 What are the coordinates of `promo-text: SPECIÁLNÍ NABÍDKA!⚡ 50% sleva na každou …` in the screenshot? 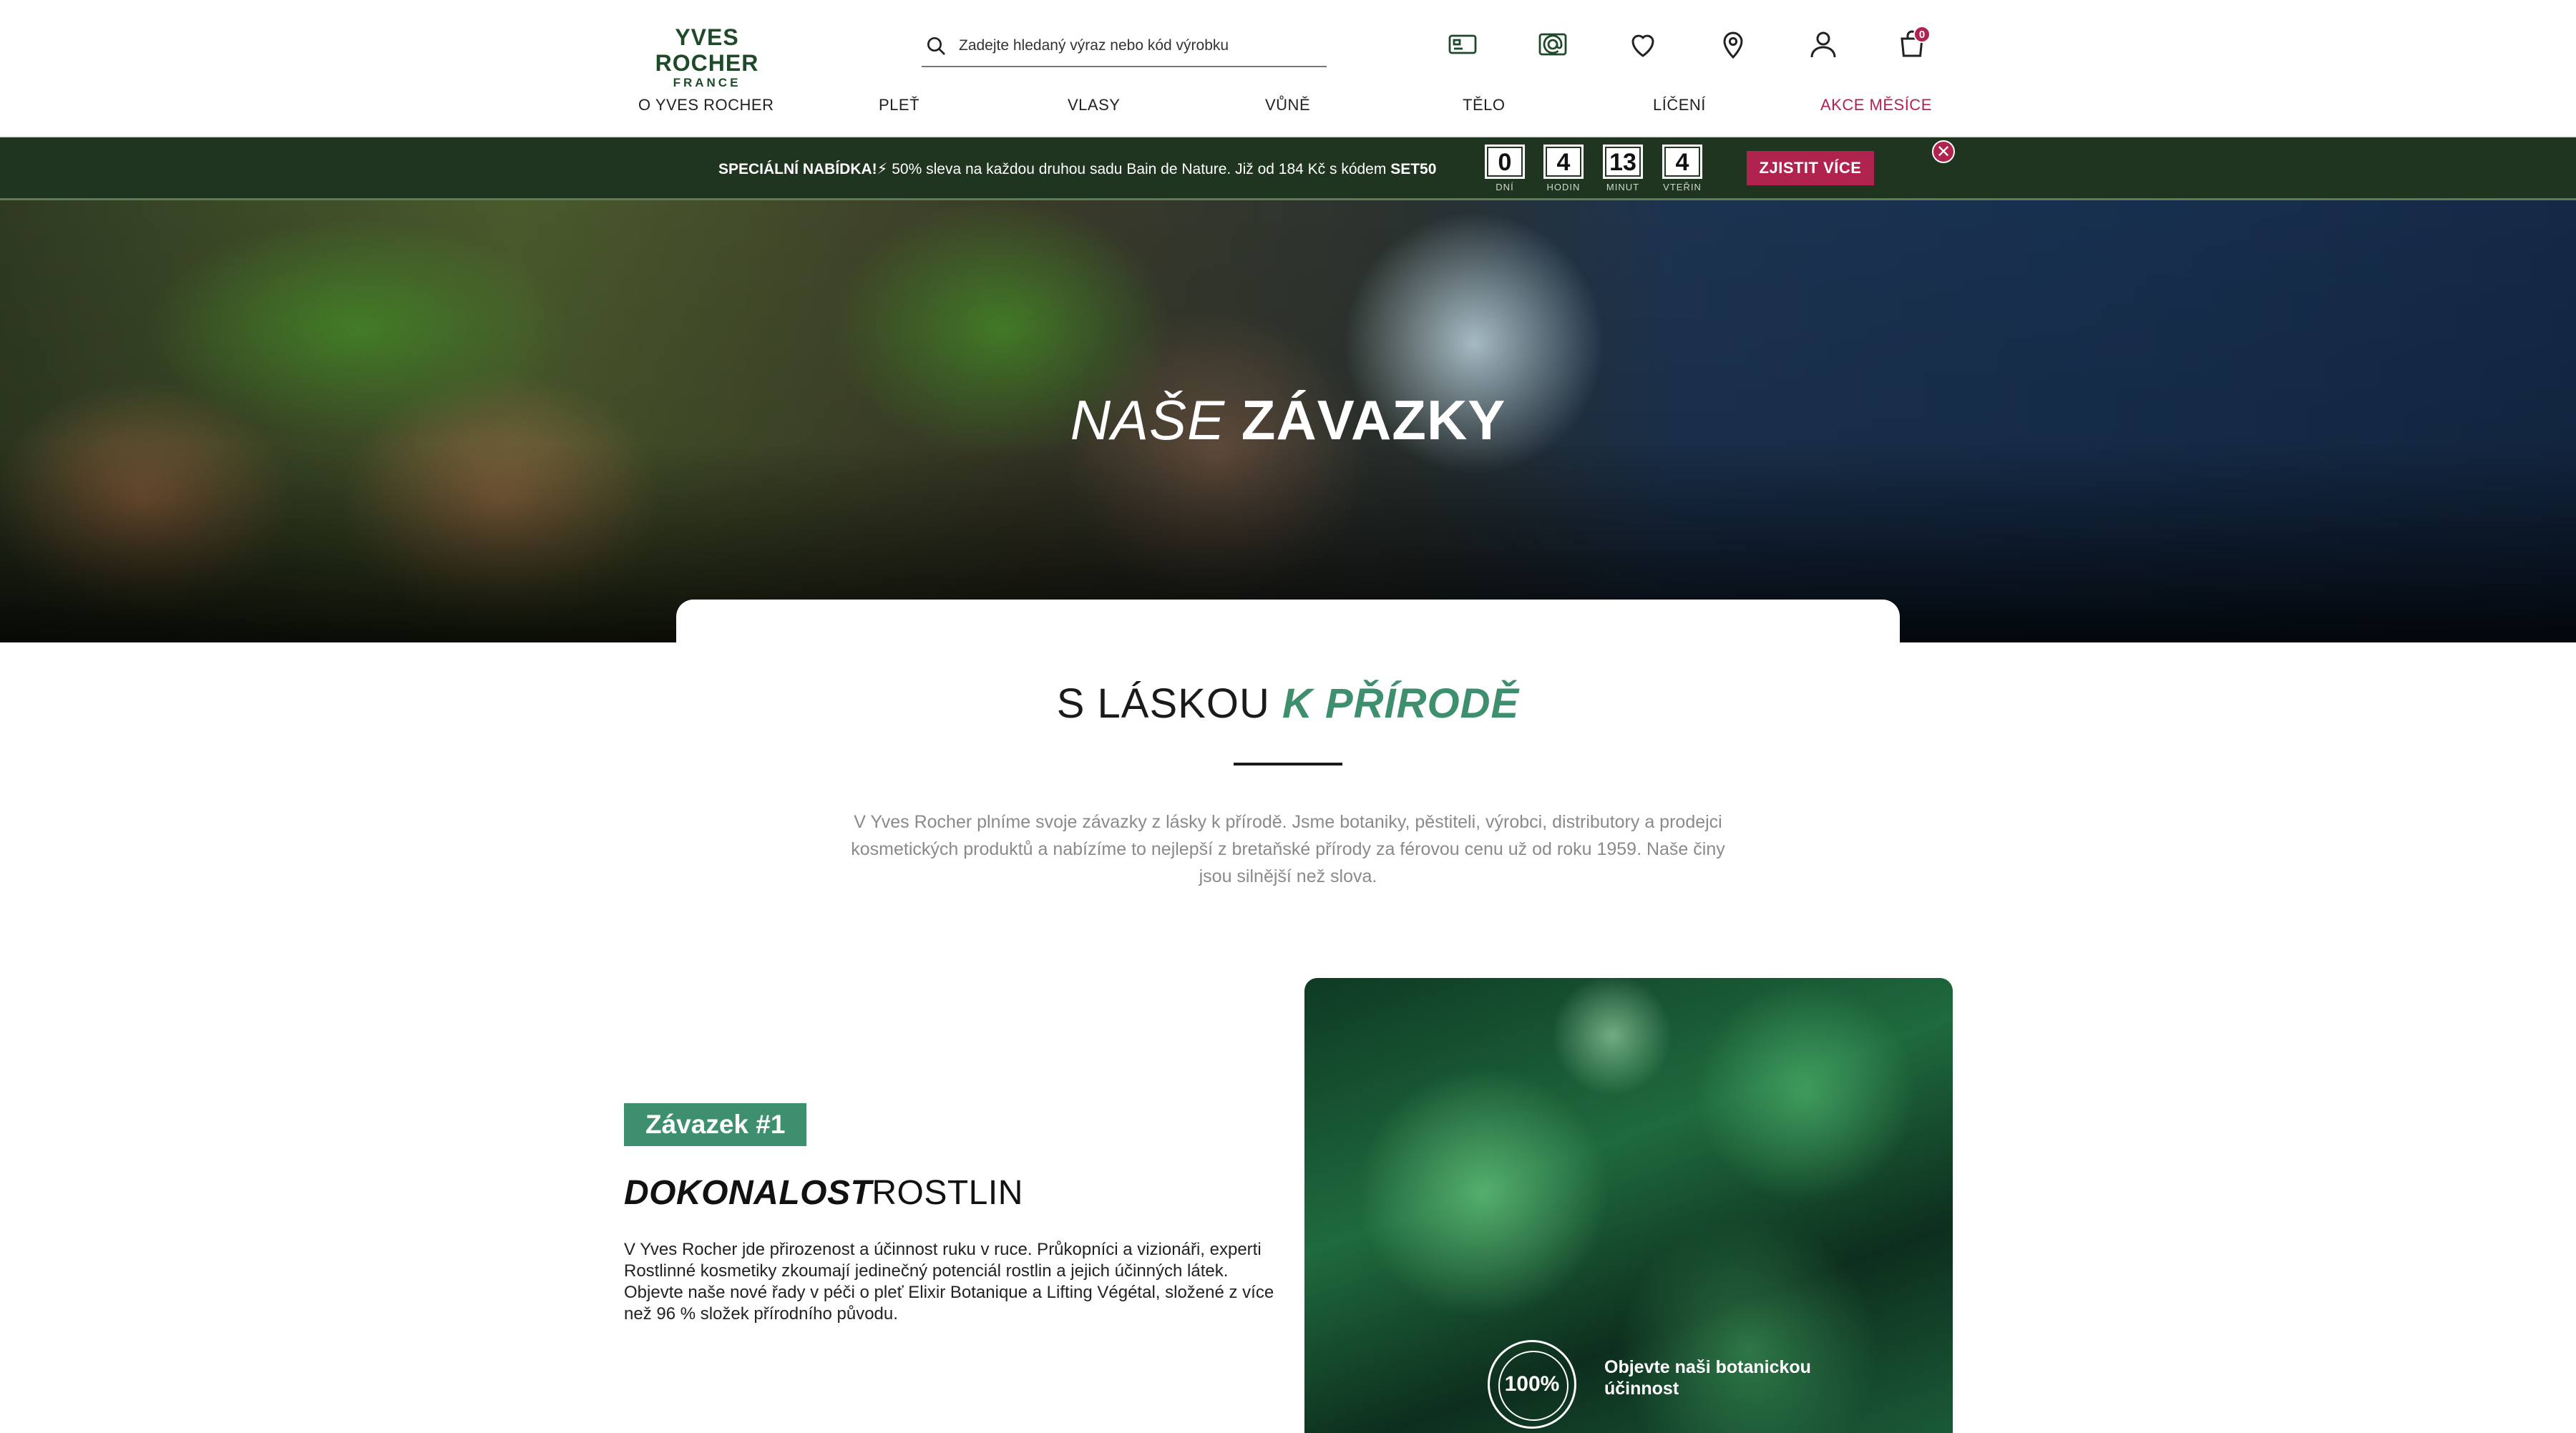 It's located at (1077, 169).